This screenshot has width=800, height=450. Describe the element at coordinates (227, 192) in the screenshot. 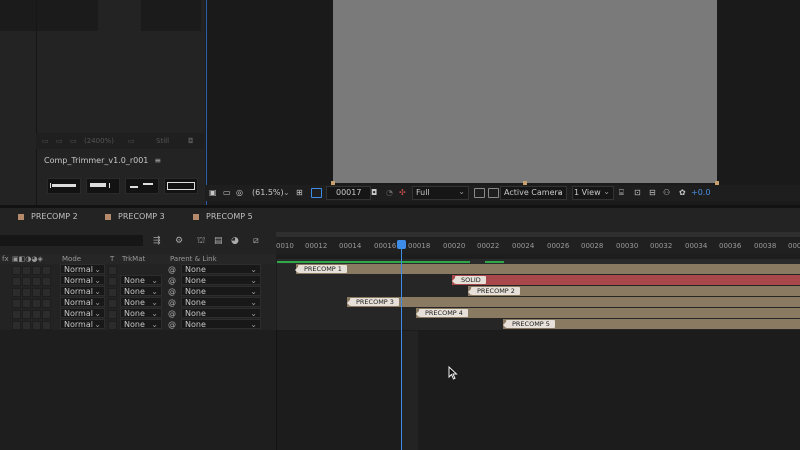

I see `monitor-icon: ▭` at that location.